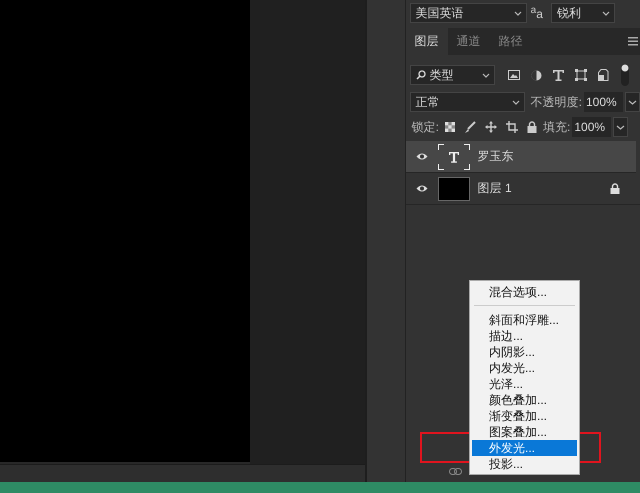 This screenshot has width=640, height=493. I want to click on layer-row: 罗玉东, so click(521, 157).